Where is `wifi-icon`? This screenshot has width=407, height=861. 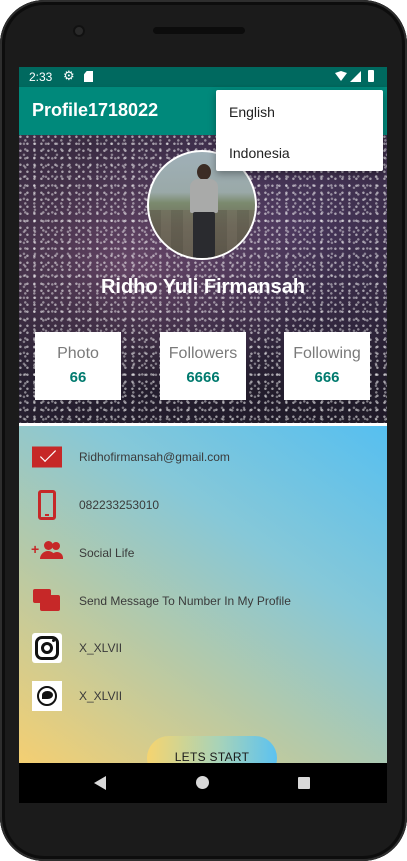
wifi-icon is located at coordinates (341, 76).